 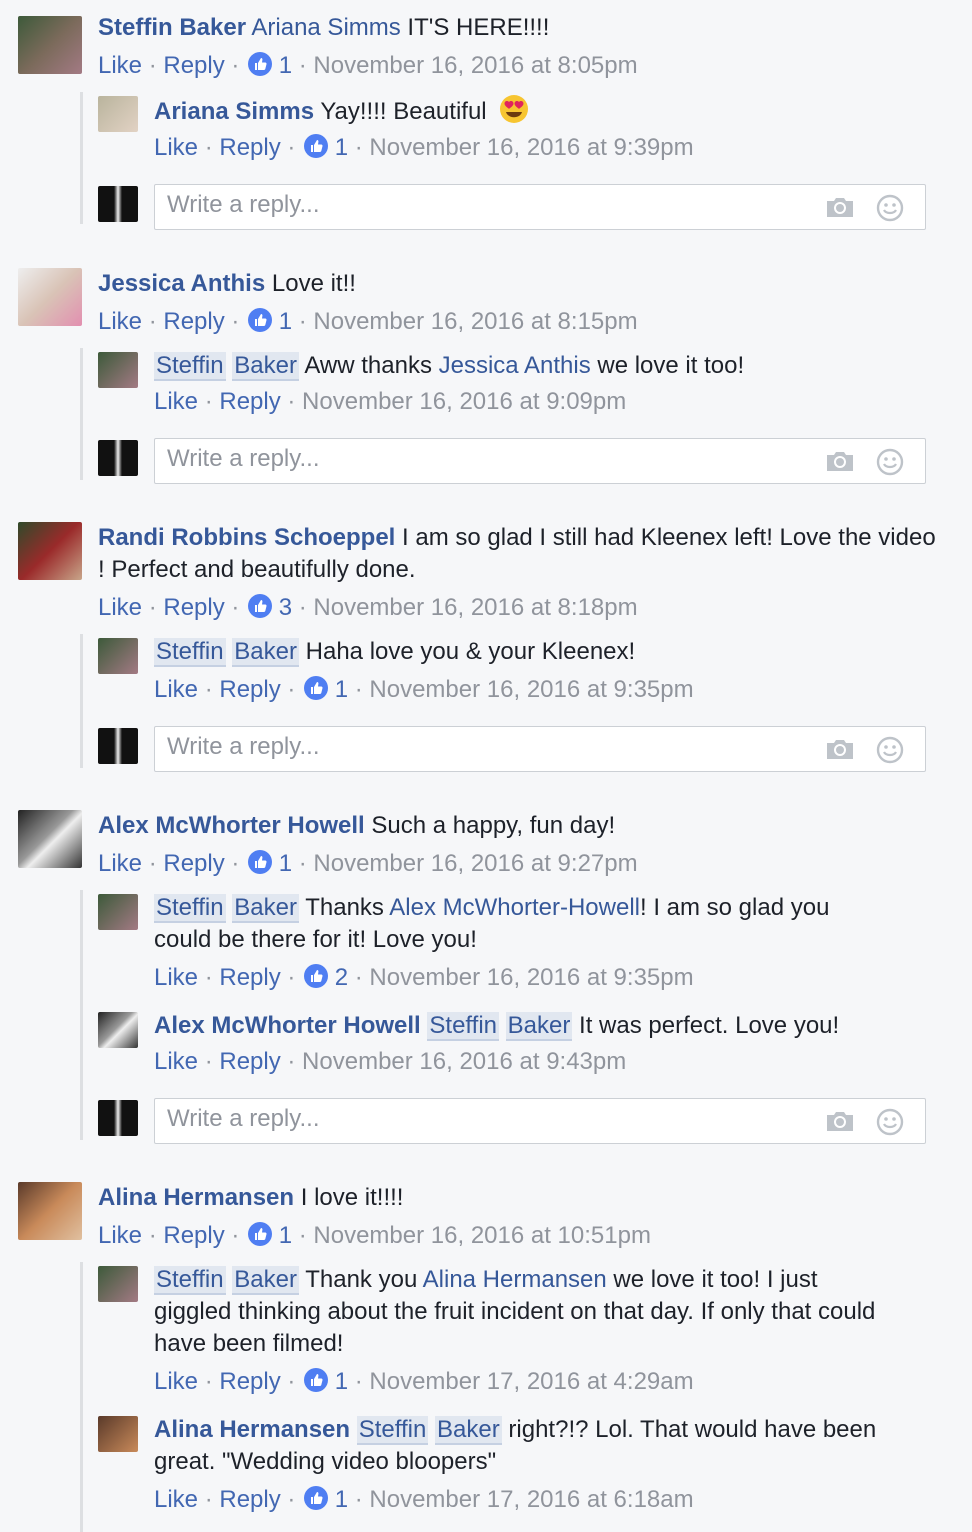 What do you see at coordinates (246, 537) in the screenshot?
I see `author-link: Randi Robbins Schoeppel` at bounding box center [246, 537].